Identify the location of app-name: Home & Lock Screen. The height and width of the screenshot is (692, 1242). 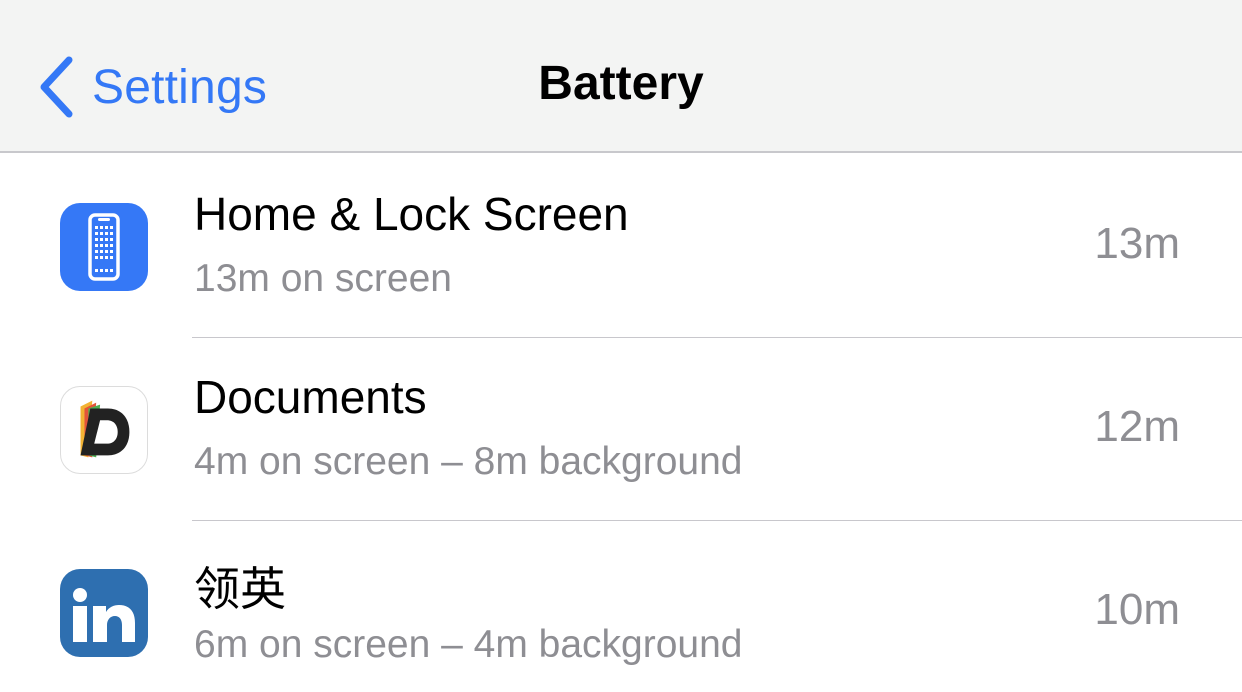
(411, 214).